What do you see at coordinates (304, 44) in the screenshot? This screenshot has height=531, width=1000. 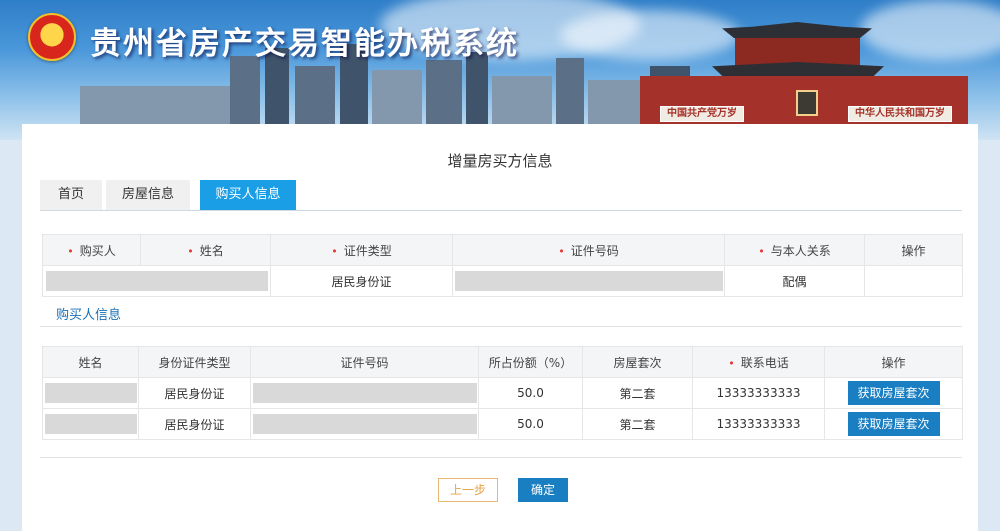 I see `site-title: 贵州省房产交易智能办税系统` at bounding box center [304, 44].